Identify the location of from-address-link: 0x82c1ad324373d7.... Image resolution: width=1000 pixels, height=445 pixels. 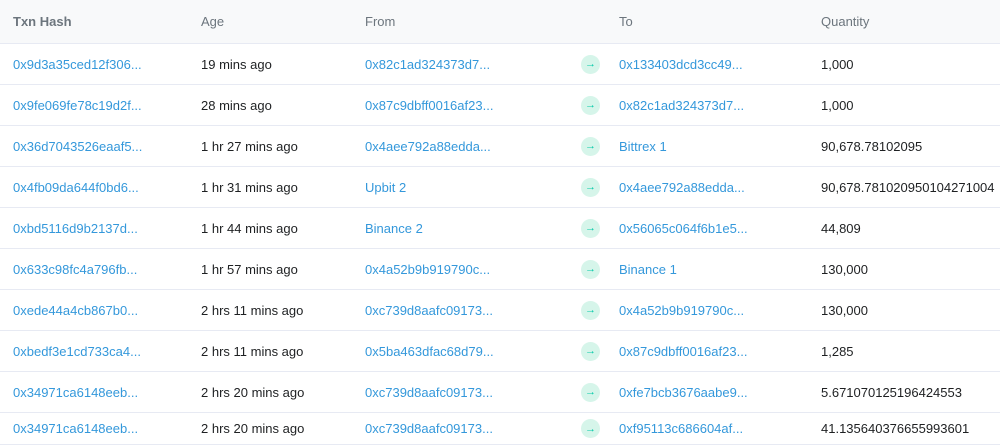
(465, 64).